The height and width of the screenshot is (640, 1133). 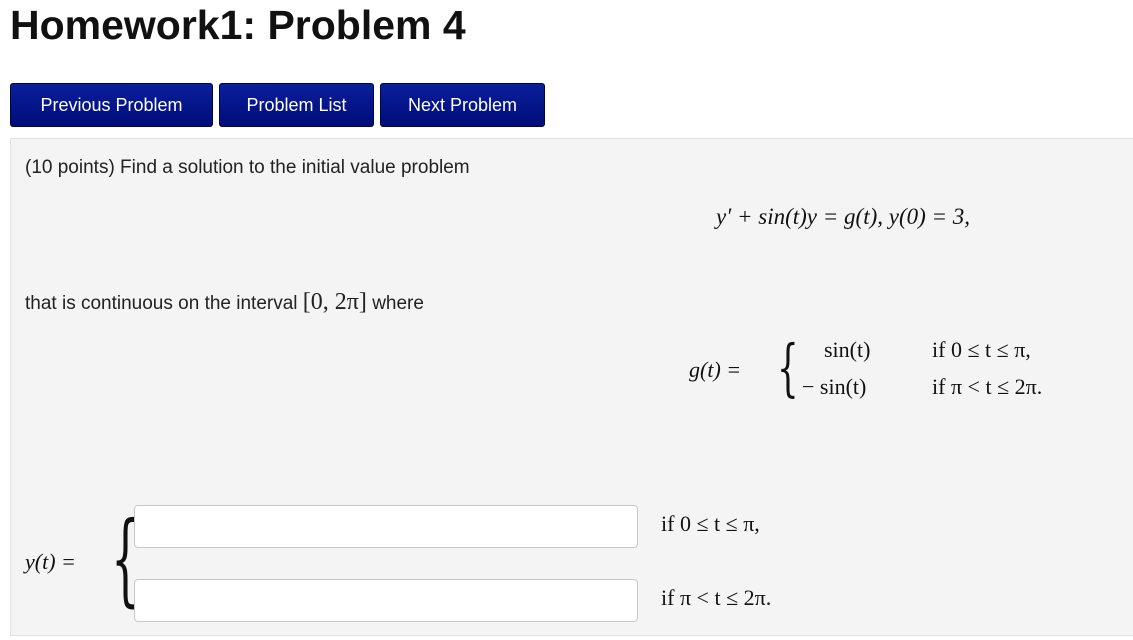 What do you see at coordinates (398, 303) in the screenshot?
I see `continuity-suffix: where` at bounding box center [398, 303].